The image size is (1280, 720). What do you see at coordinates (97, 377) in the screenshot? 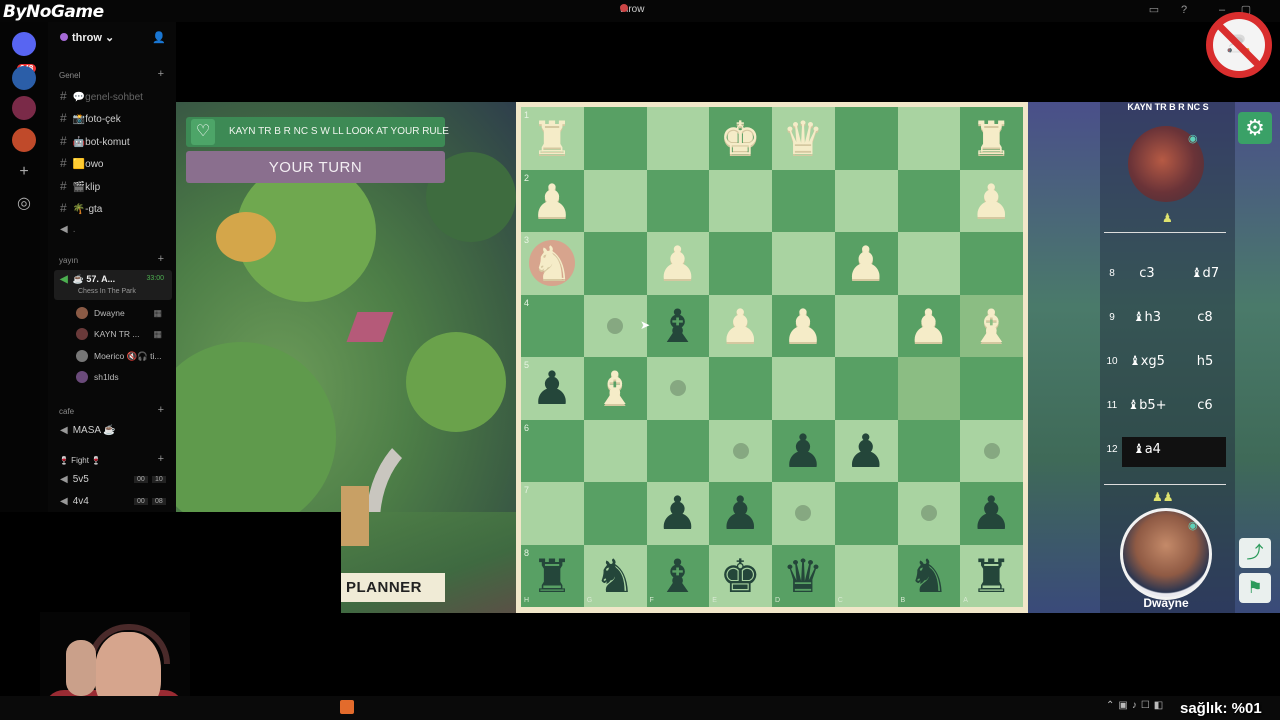
I see `member-item: sh1lds` at bounding box center [97, 377].